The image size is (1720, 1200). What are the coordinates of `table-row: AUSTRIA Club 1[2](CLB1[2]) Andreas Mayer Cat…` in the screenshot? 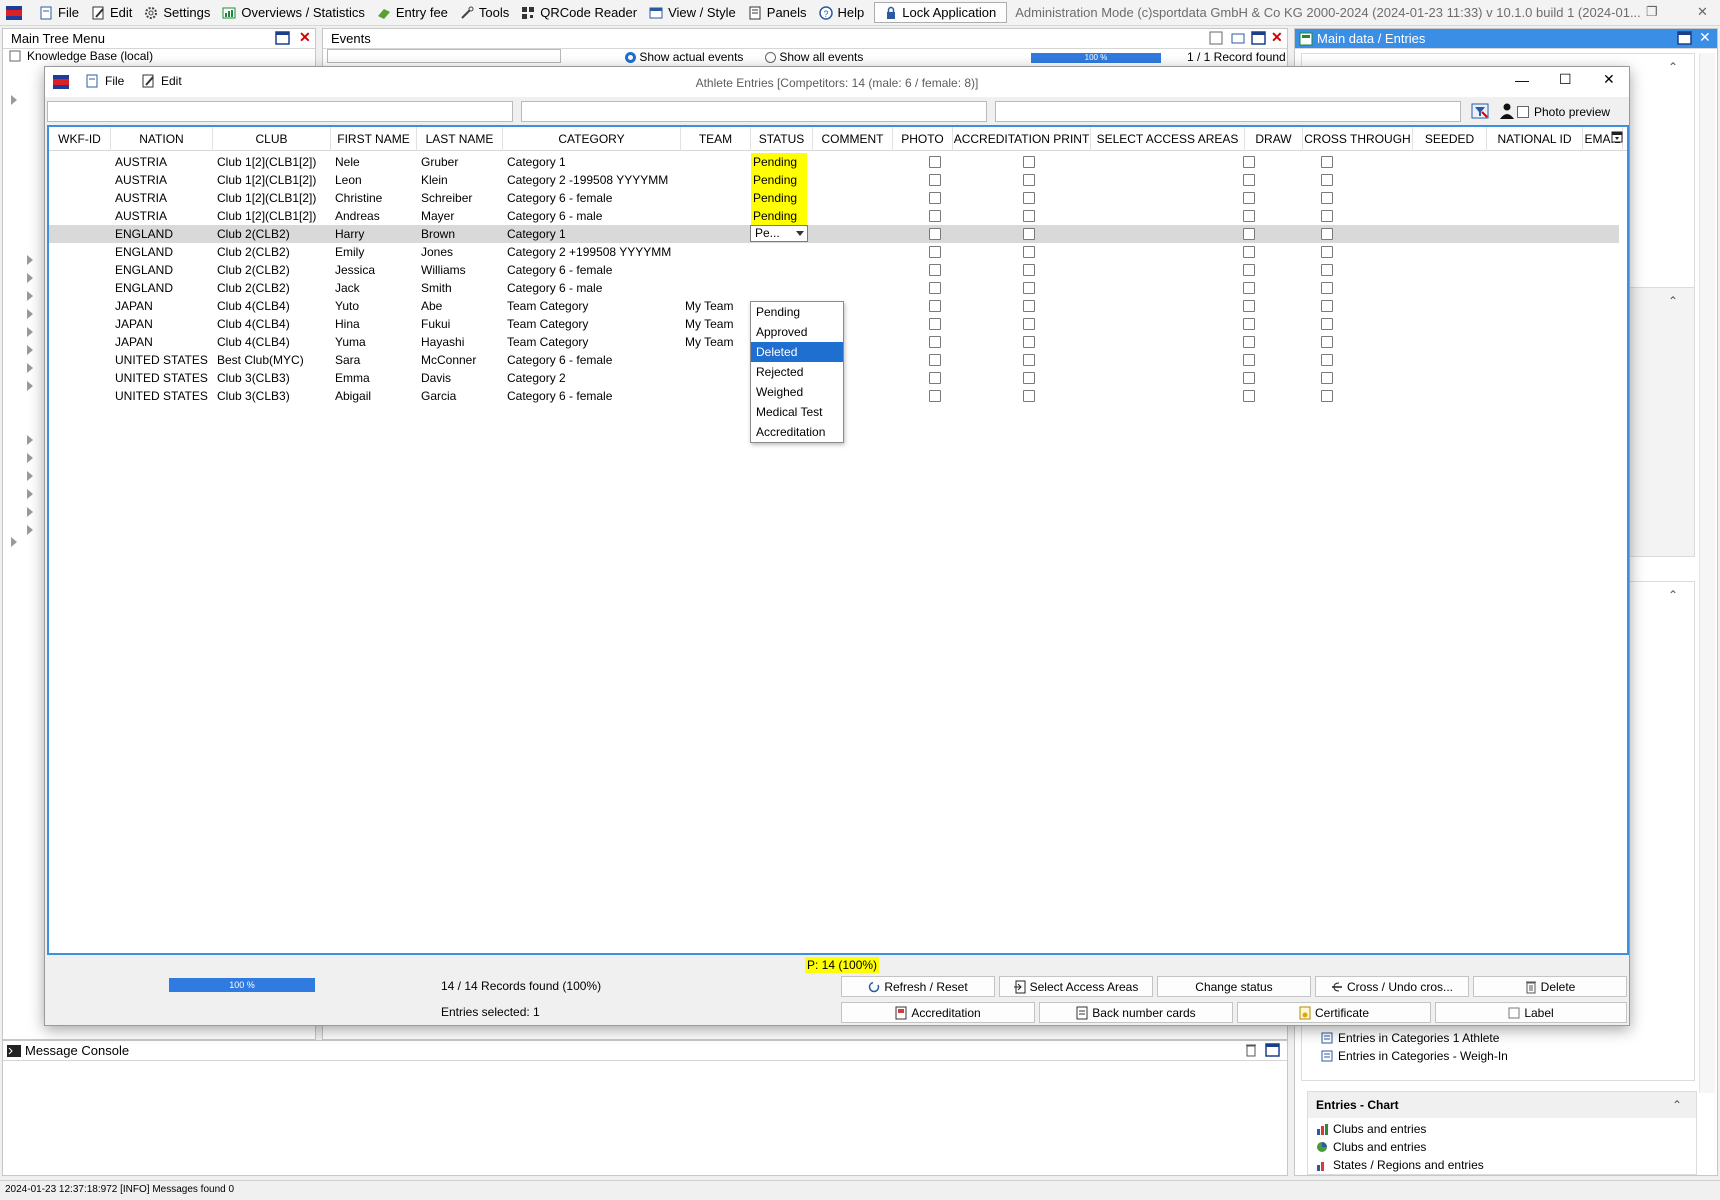 It's located at (834, 216).